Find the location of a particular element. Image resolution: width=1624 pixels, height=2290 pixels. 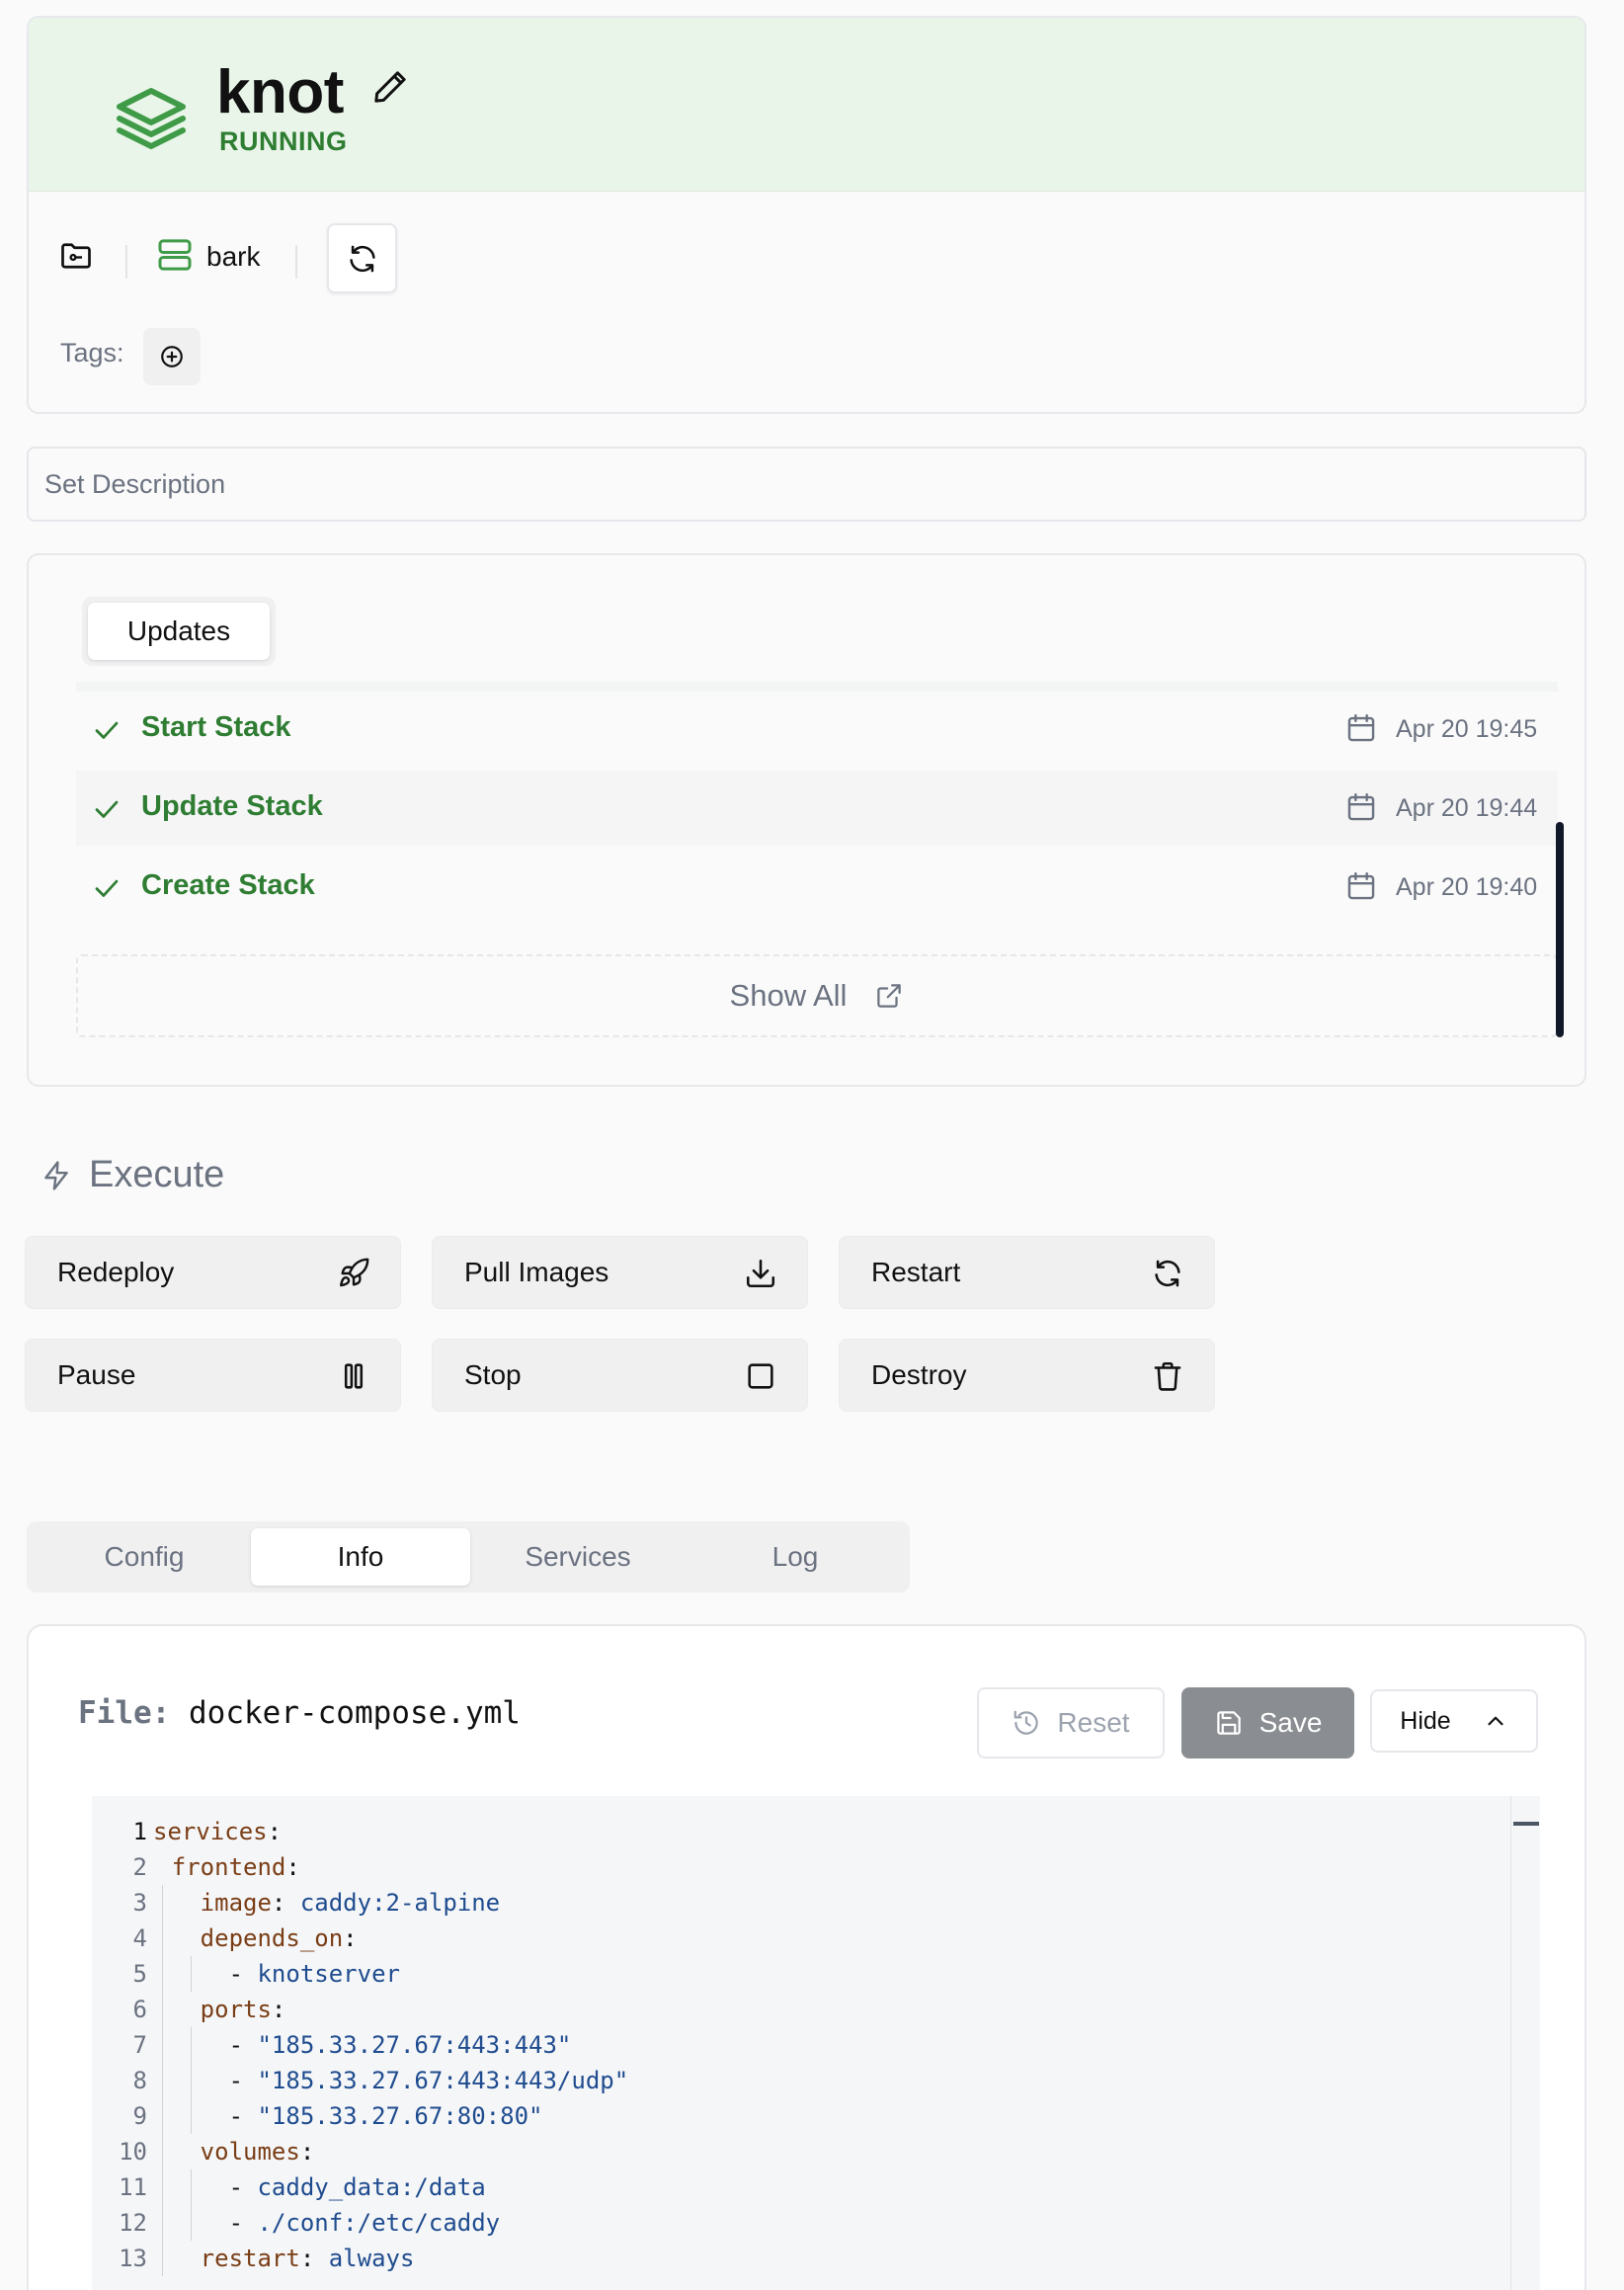

tags-label: Tags: is located at coordinates (92, 353).